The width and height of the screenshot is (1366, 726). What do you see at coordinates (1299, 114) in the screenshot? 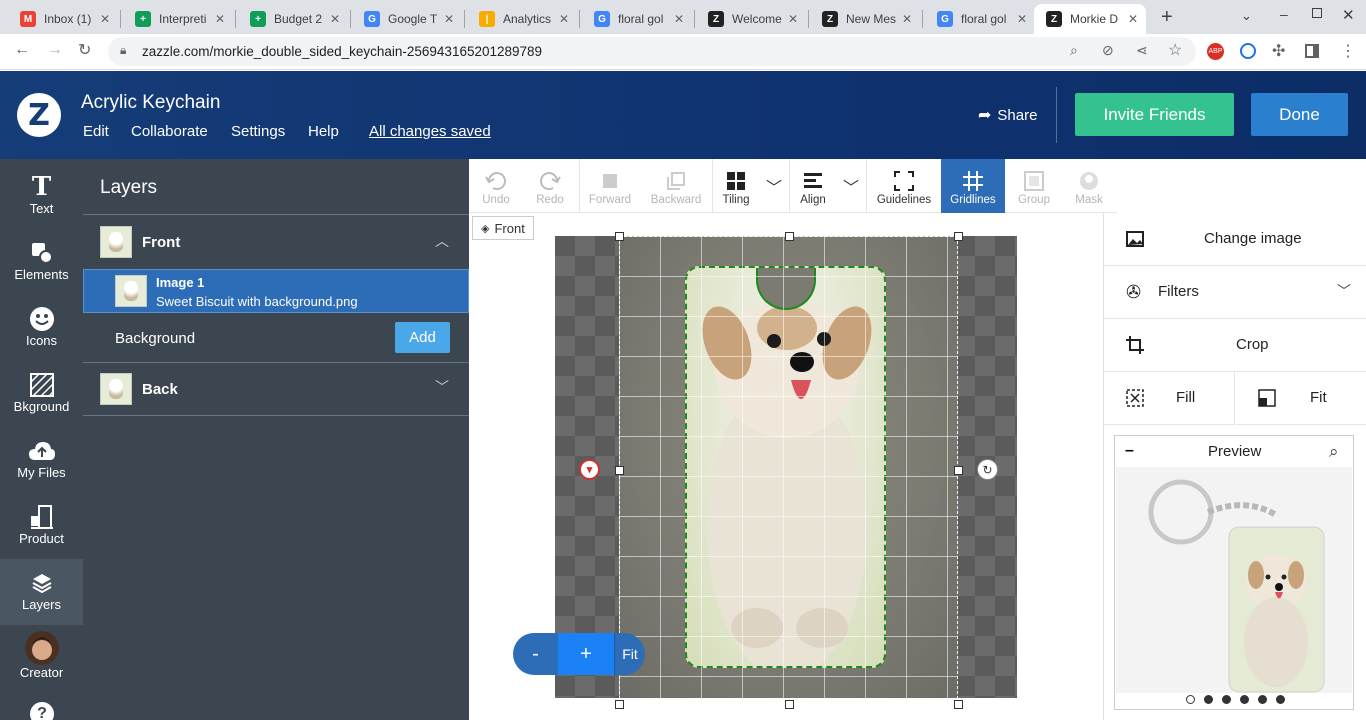
I see `done-button: Done` at bounding box center [1299, 114].